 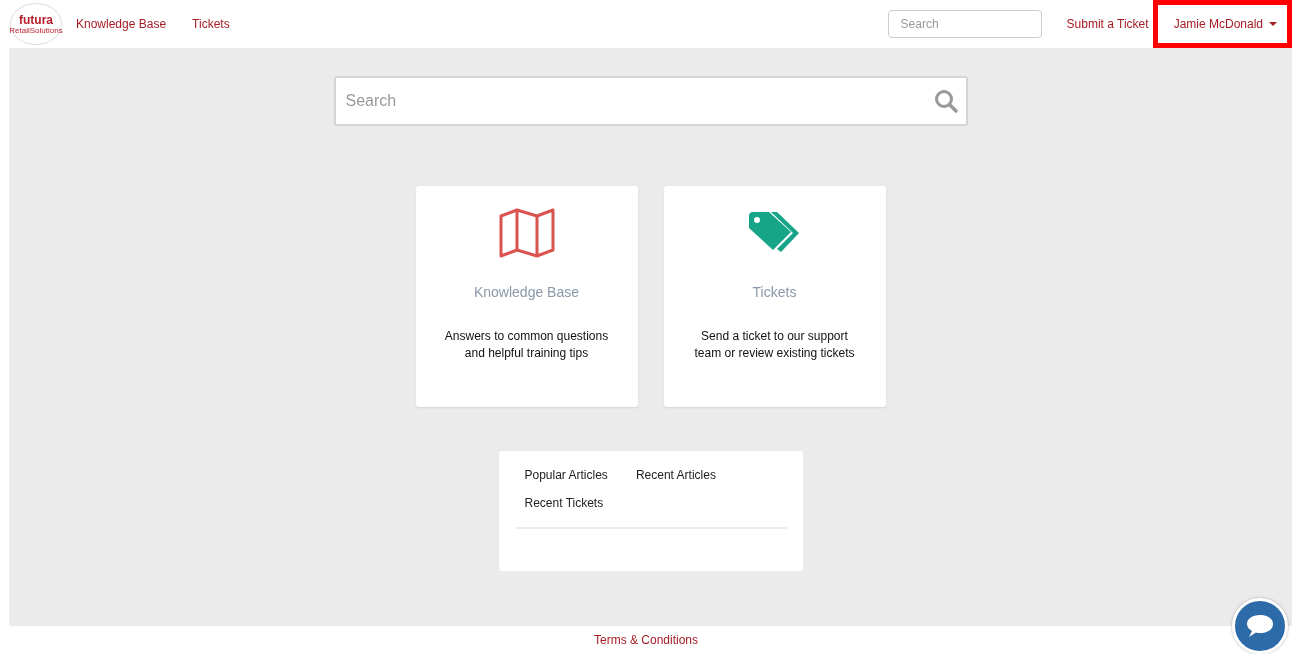 What do you see at coordinates (774, 233) in the screenshot?
I see `tags-icon` at bounding box center [774, 233].